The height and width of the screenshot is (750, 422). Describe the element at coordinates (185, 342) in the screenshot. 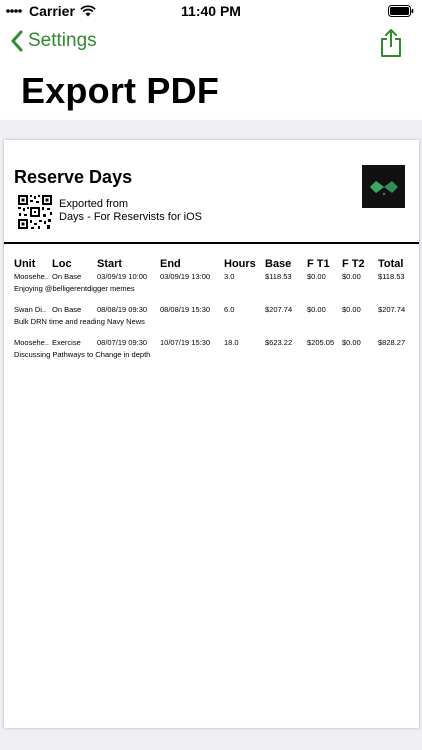

I see `cell-end: 10/07/19 15:30` at that location.